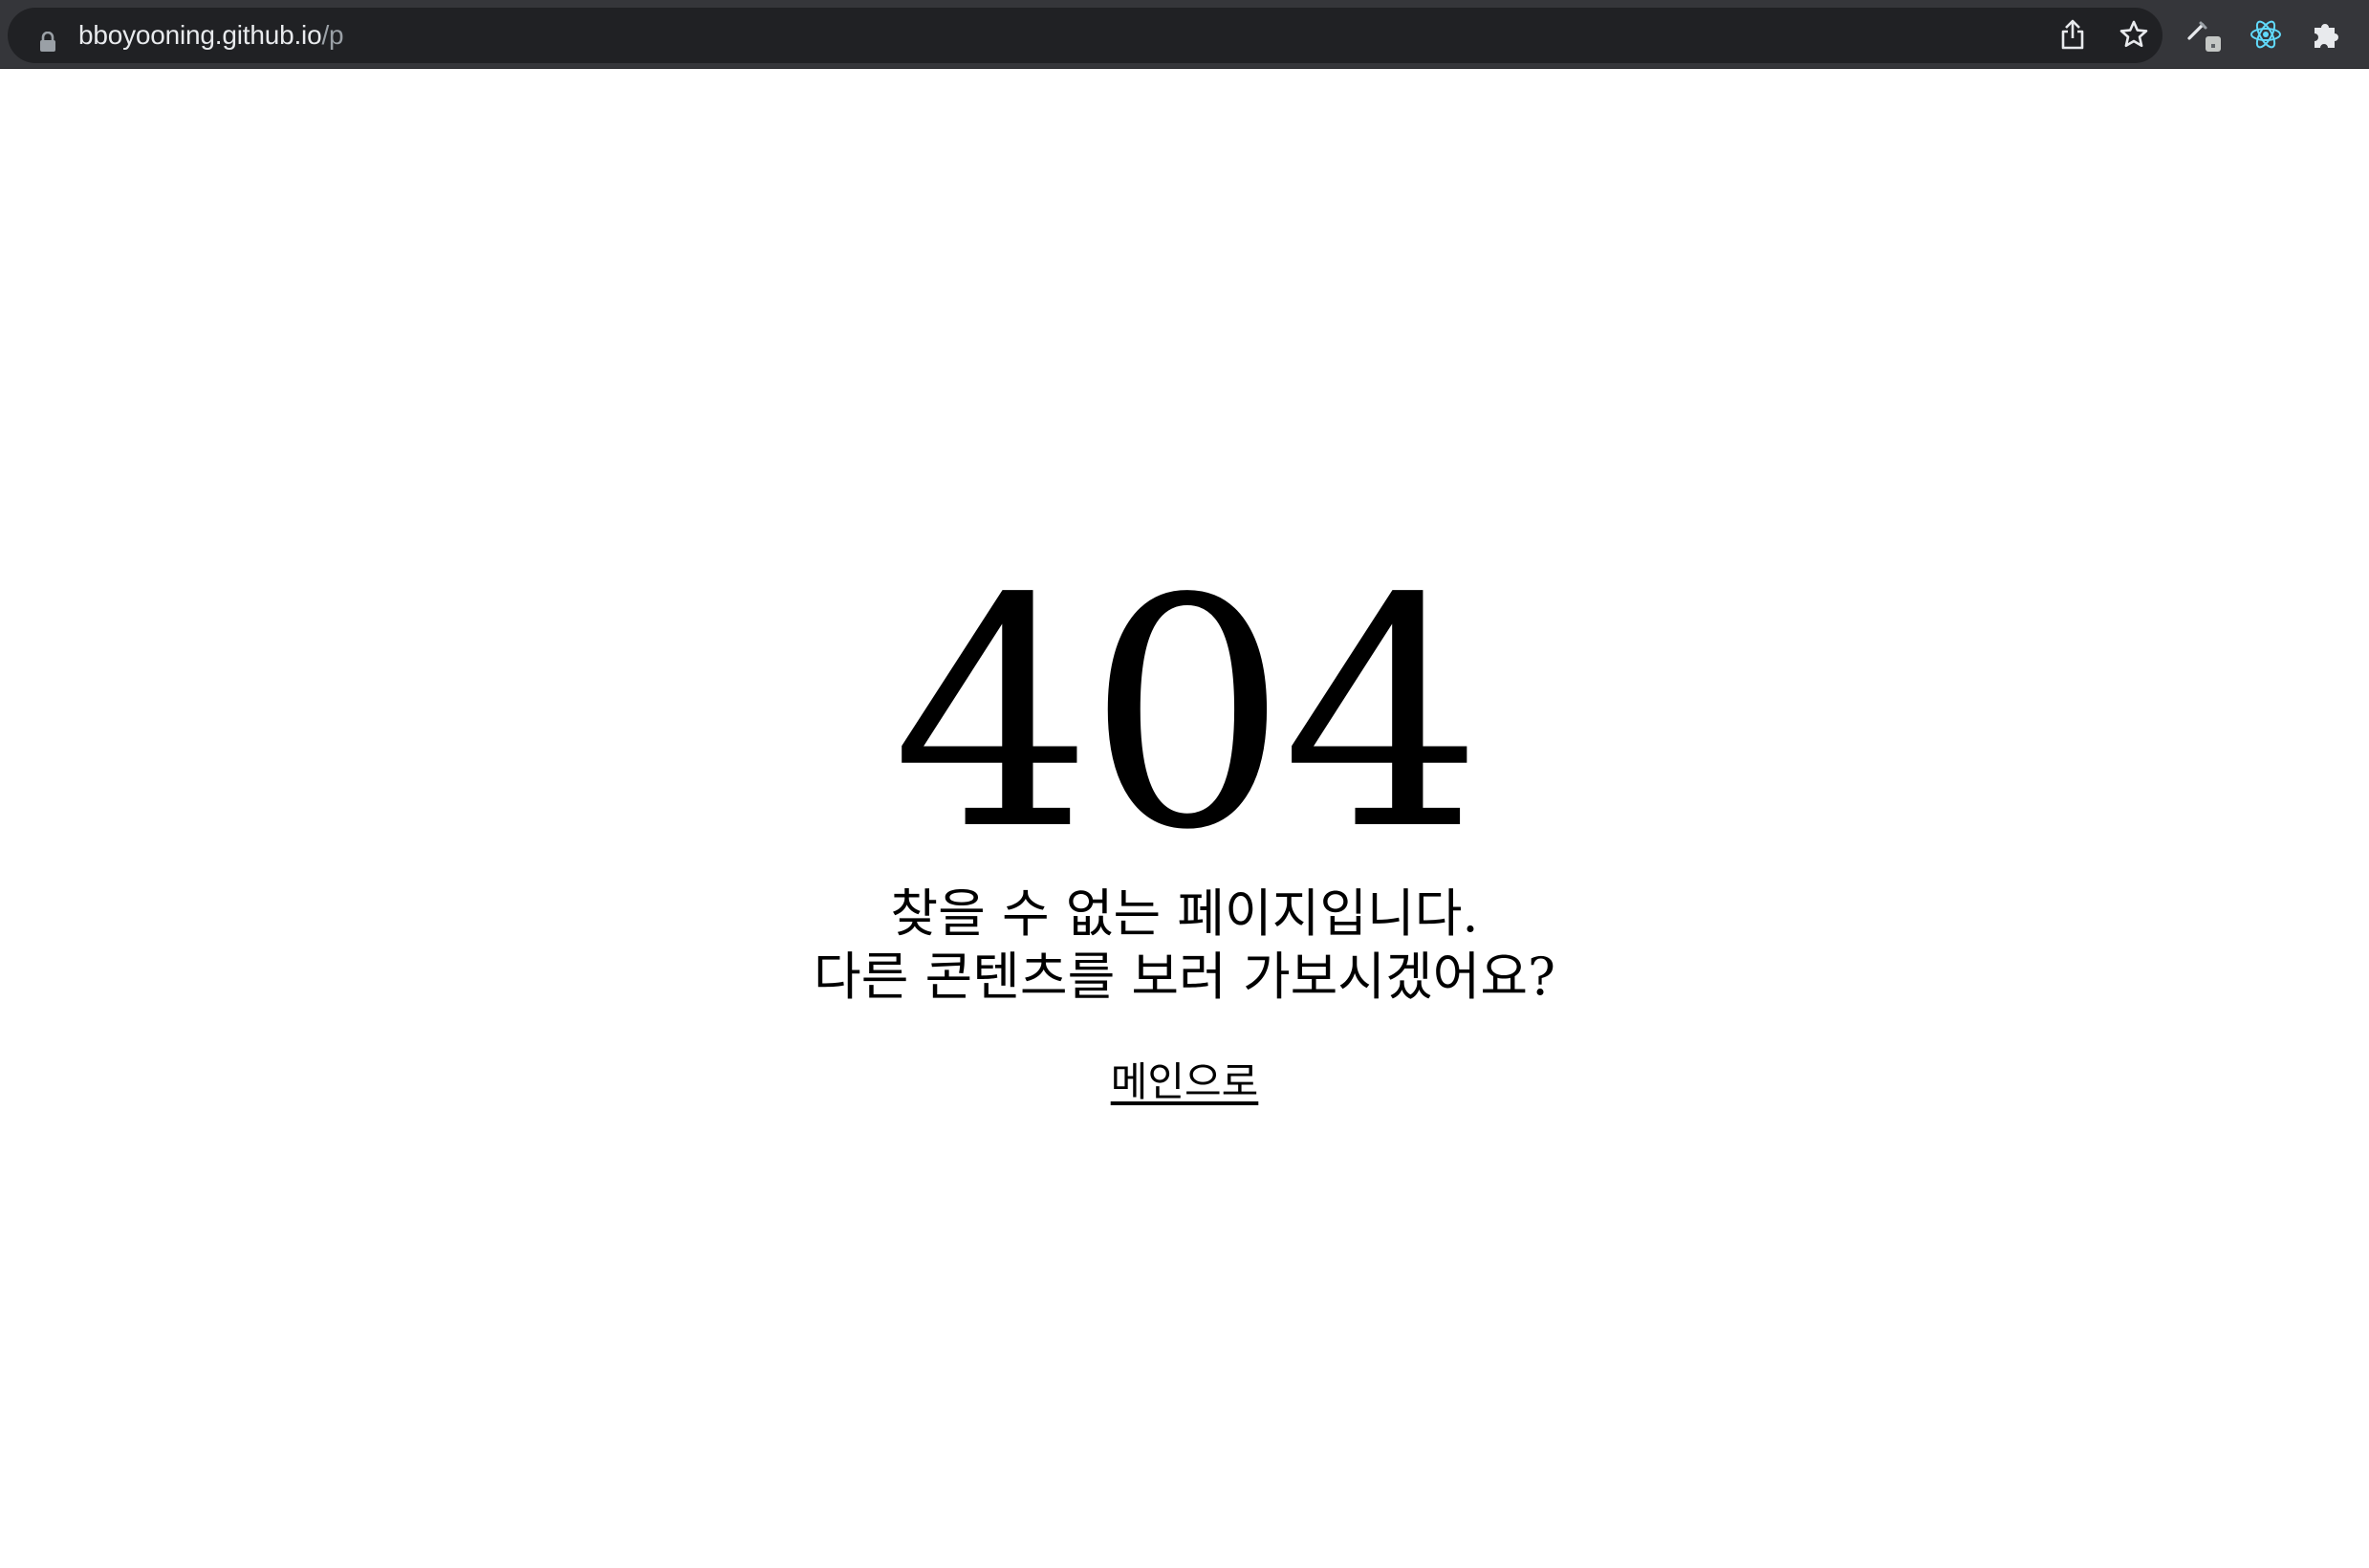  I want to click on extension-react-devtools-button, so click(2266, 36).